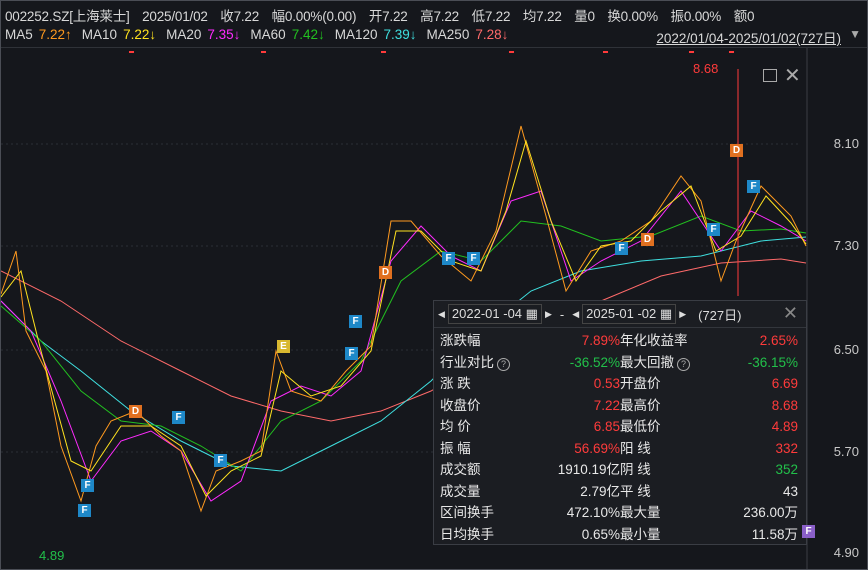  I want to click on stat-value: 43, so click(790, 491).